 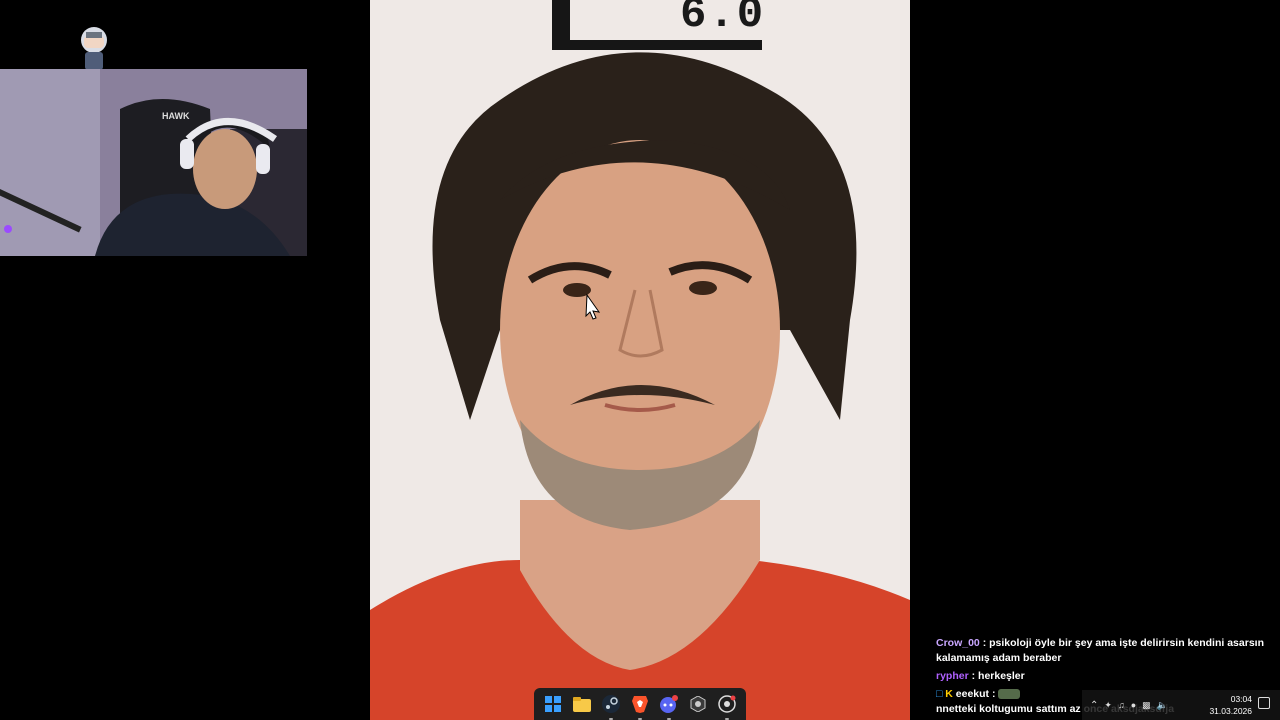 What do you see at coordinates (582, 704) in the screenshot?
I see `file-explorer-icon` at bounding box center [582, 704].